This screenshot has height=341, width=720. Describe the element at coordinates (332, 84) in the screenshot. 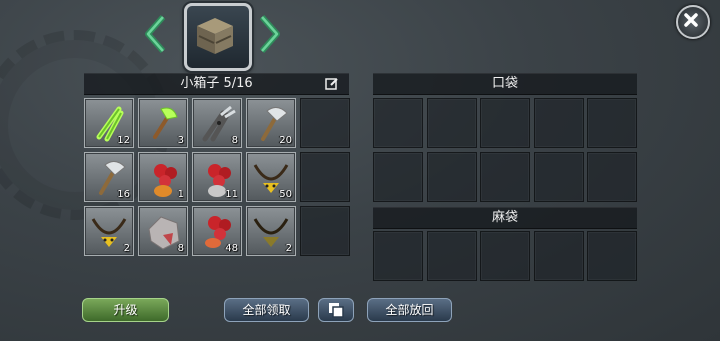

I see `edit-icon` at that location.